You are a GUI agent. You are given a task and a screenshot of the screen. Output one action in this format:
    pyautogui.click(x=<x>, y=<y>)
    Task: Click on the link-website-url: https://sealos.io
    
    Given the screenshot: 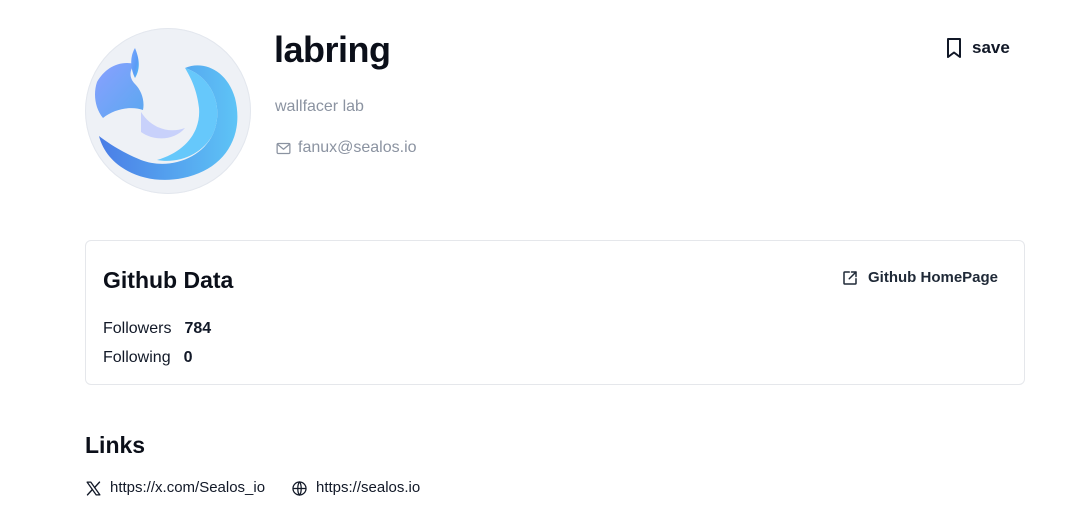 What is the action you would take?
    pyautogui.click(x=368, y=487)
    